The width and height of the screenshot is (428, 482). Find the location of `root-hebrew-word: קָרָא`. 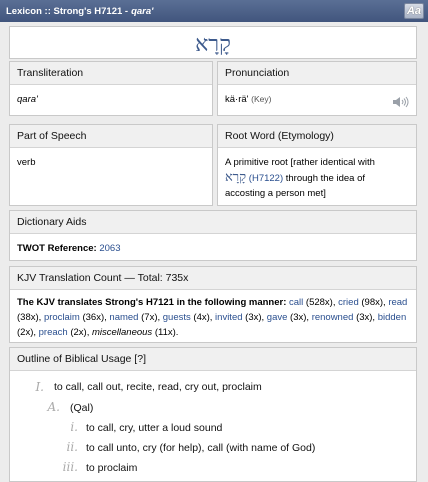

root-hebrew-word: קָרָא is located at coordinates (235, 177).